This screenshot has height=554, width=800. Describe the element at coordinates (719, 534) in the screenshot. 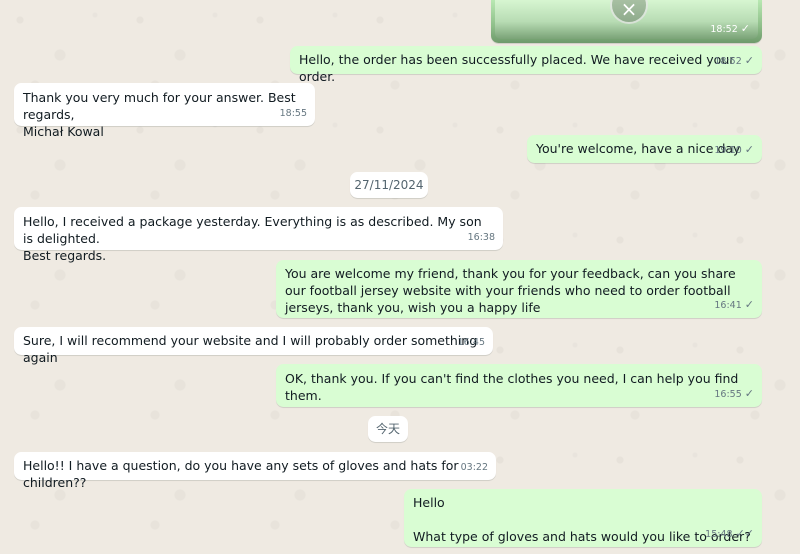

I see `message-time: 15:48` at that location.